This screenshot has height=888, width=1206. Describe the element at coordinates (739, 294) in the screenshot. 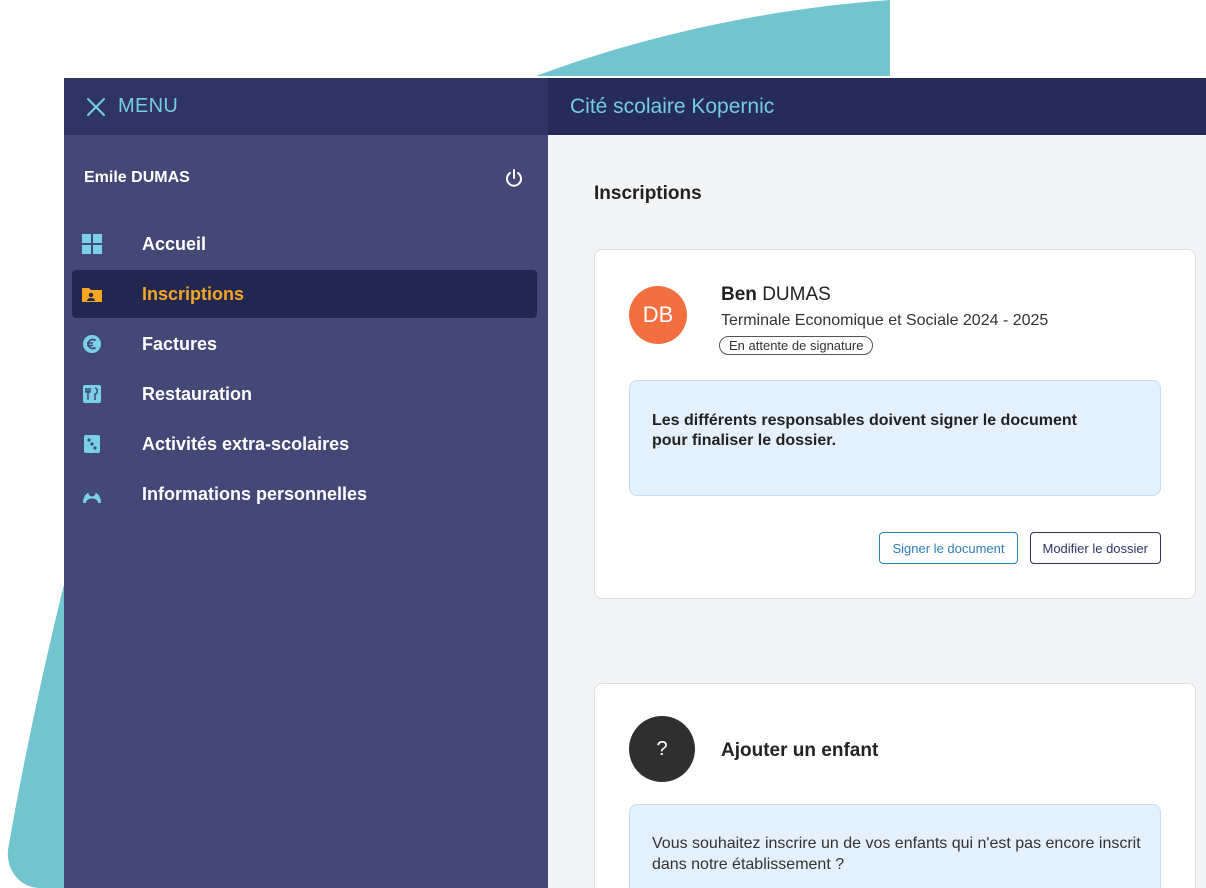

I see `student-first-name: Ben` at that location.